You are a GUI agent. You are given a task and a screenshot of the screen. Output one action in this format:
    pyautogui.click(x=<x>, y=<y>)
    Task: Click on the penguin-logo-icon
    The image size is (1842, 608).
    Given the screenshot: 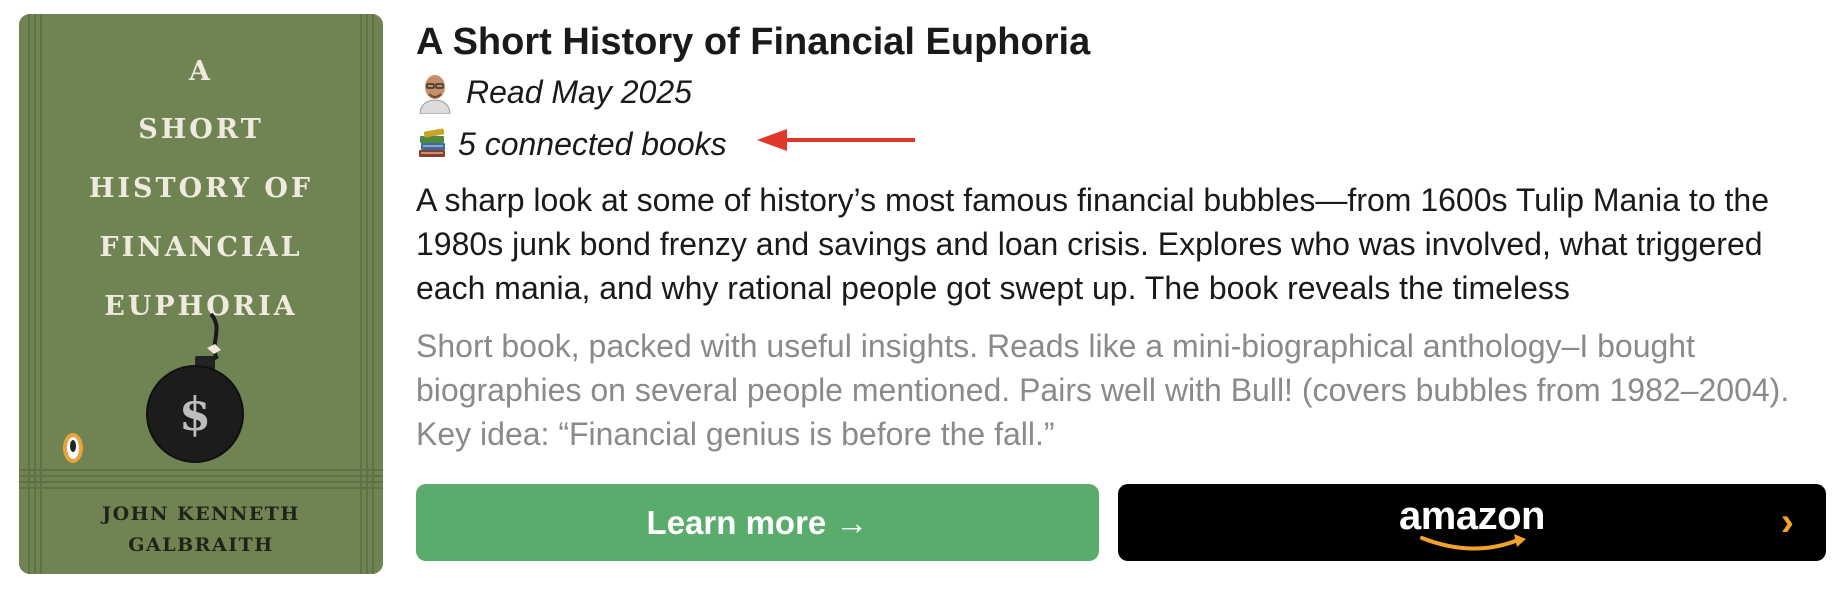 What is the action you would take?
    pyautogui.click(x=73, y=448)
    